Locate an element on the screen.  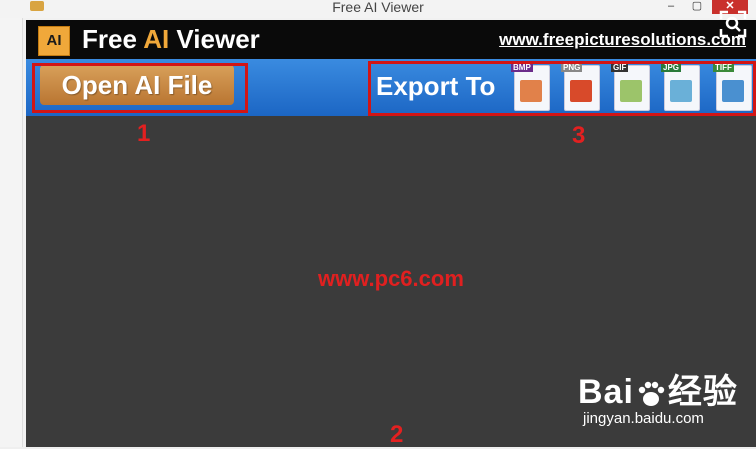
ai-logo-icon: AI is located at coordinates (54, 41).